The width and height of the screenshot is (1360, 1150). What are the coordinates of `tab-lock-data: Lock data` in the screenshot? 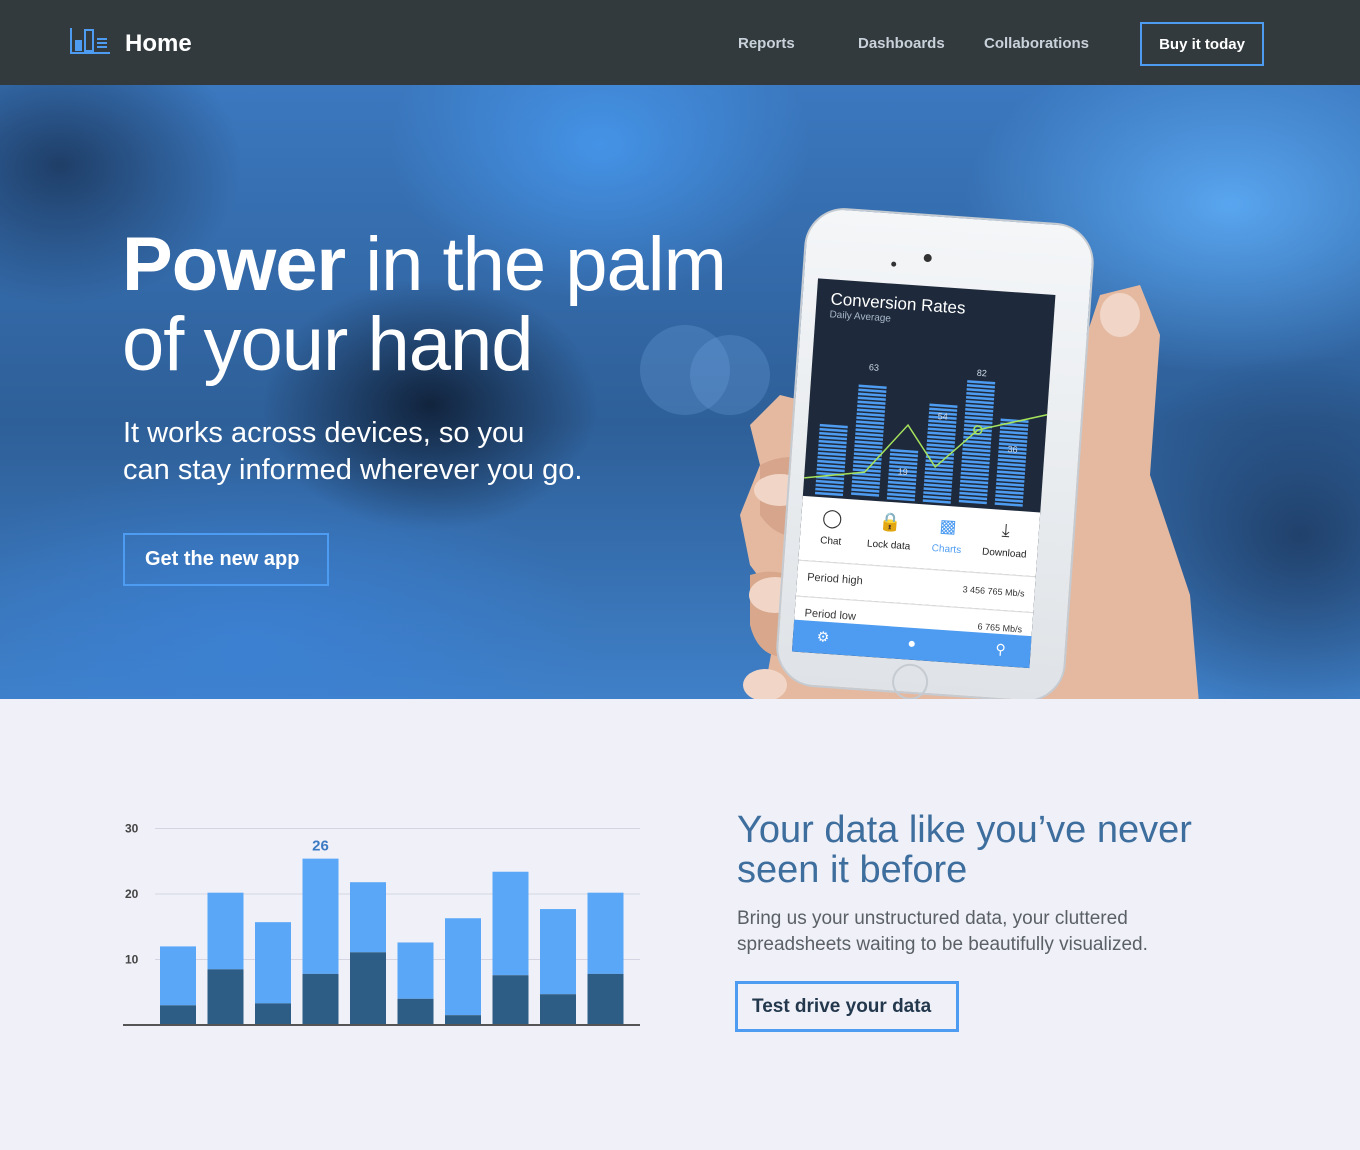 It's located at (888, 545).